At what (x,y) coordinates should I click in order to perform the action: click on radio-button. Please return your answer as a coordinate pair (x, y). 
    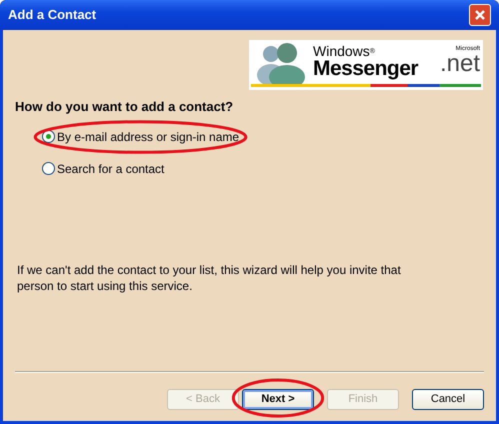
    Looking at the image, I should click on (48, 168).